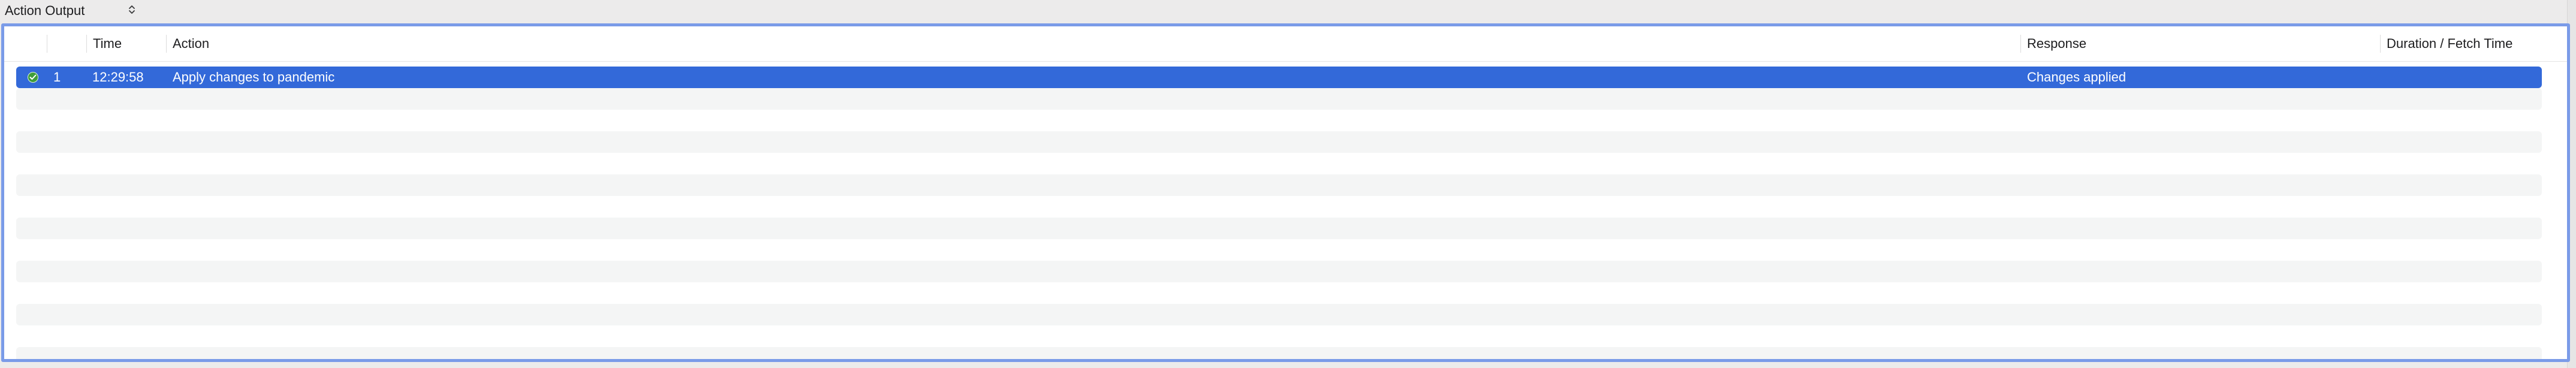 Image resolution: width=2576 pixels, height=368 pixels. Describe the element at coordinates (45, 10) in the screenshot. I see `output-type-selector-label: Action Output` at that location.